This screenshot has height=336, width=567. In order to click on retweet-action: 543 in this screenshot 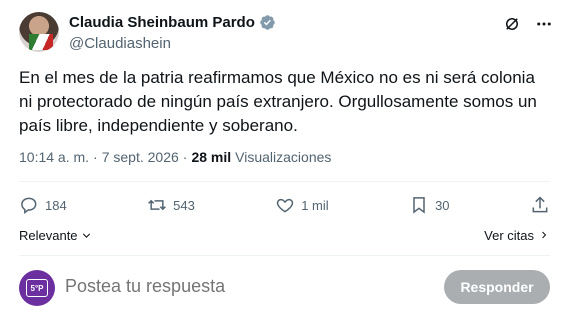, I will do `click(171, 205)`.